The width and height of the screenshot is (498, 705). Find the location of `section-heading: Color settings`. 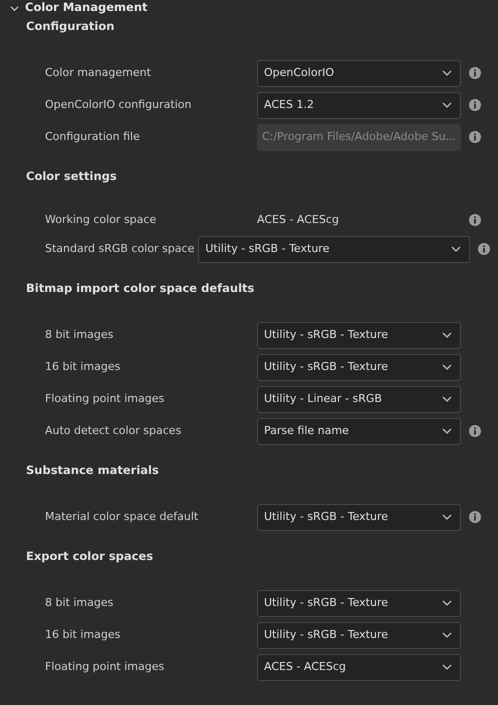

section-heading: Color settings is located at coordinates (71, 177).